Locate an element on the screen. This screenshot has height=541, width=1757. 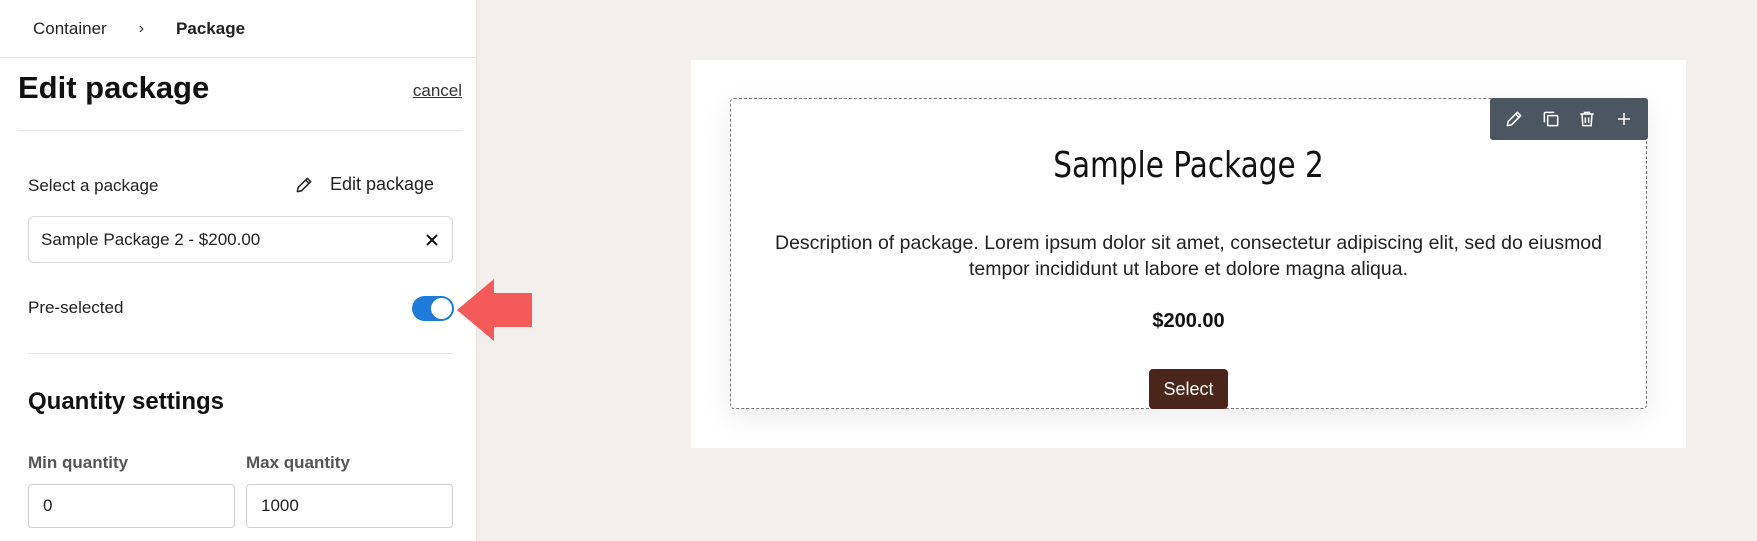
edit-package-button: Edit package is located at coordinates (364, 184).